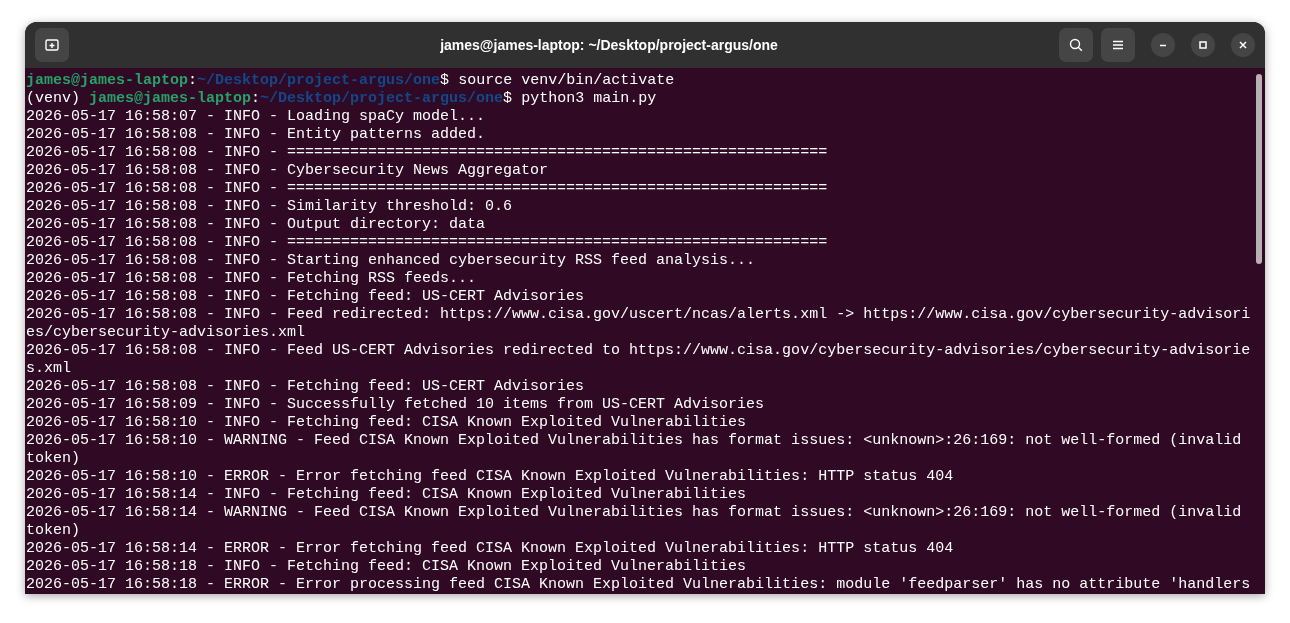 Image resolution: width=1290 pixels, height=623 pixels. Describe the element at coordinates (490, 477) in the screenshot. I see `log-line: 2026-05-17 16:58:10 - ERROR - Error fetching feed CISA Known Exploited Vulnerabilities: HTTP status 404` at that location.